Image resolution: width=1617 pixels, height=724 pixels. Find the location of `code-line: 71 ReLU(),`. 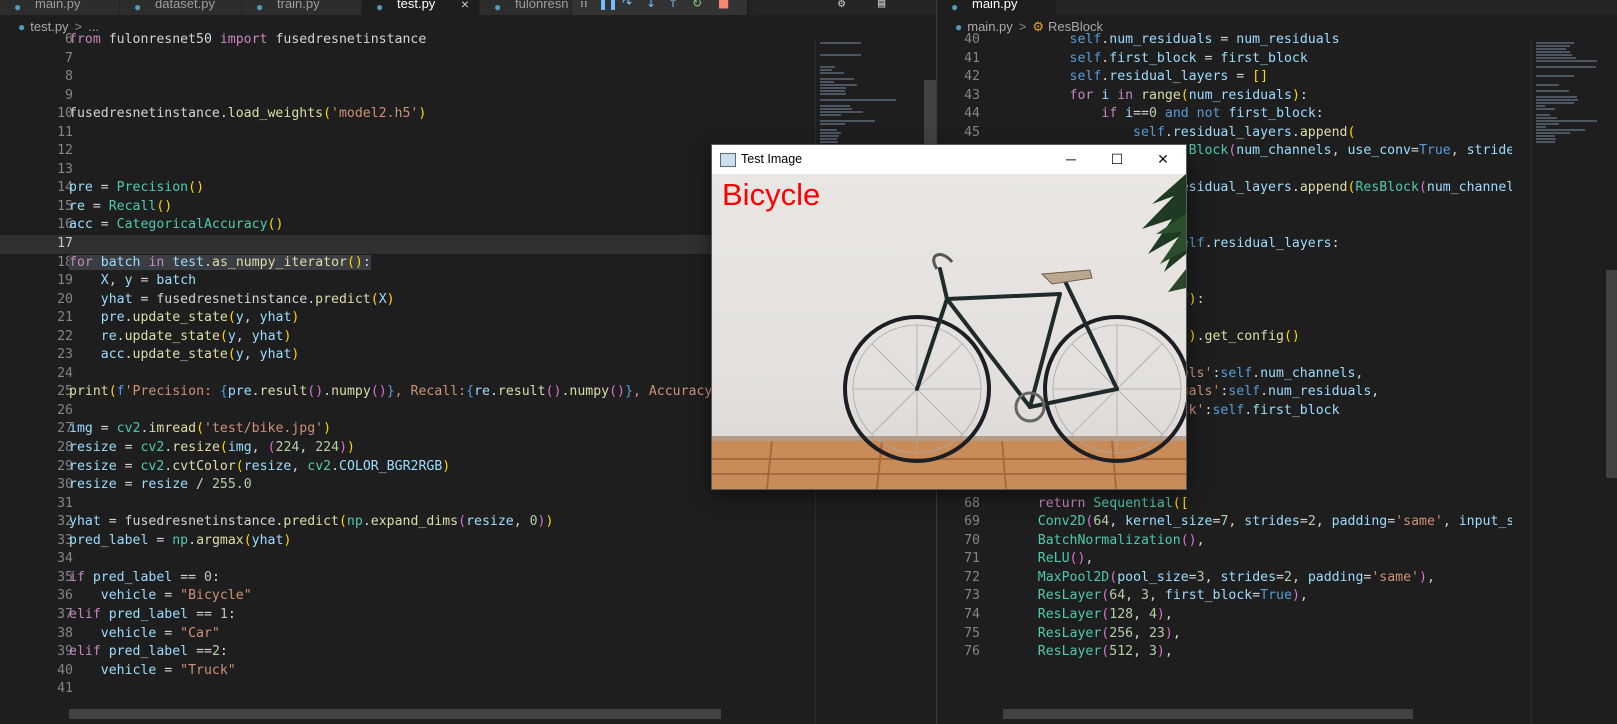

code-line: 71 ReLU(), is located at coordinates (1224, 559).